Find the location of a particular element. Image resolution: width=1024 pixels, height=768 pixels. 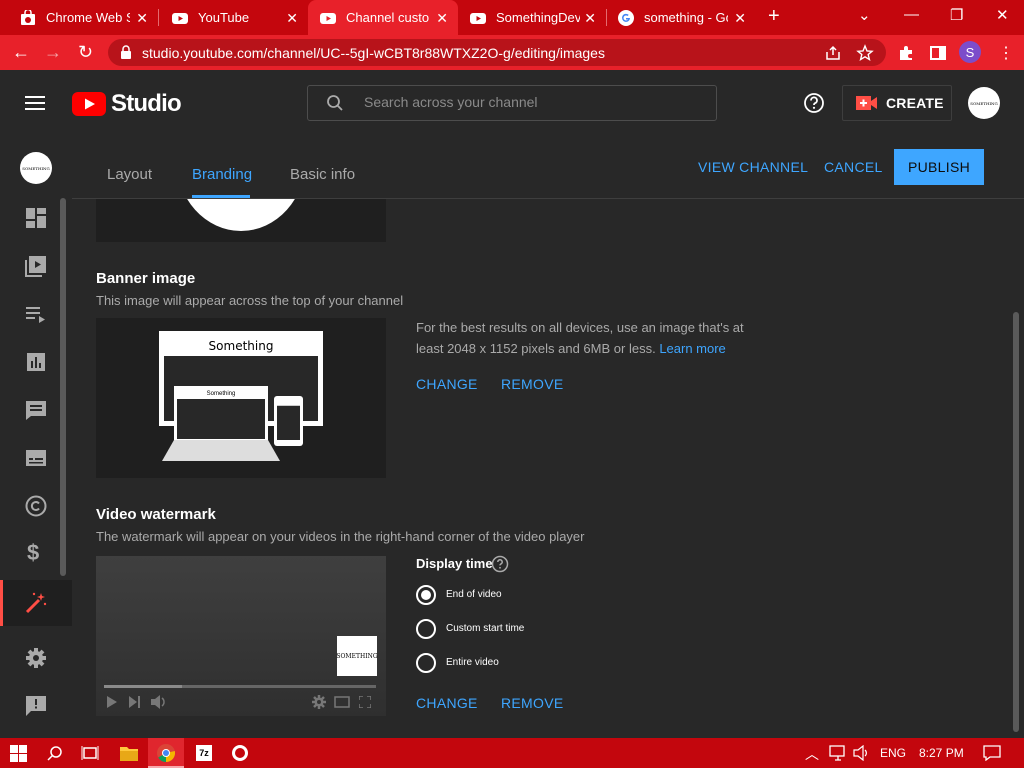

create-label: CREATE is located at coordinates (915, 103).